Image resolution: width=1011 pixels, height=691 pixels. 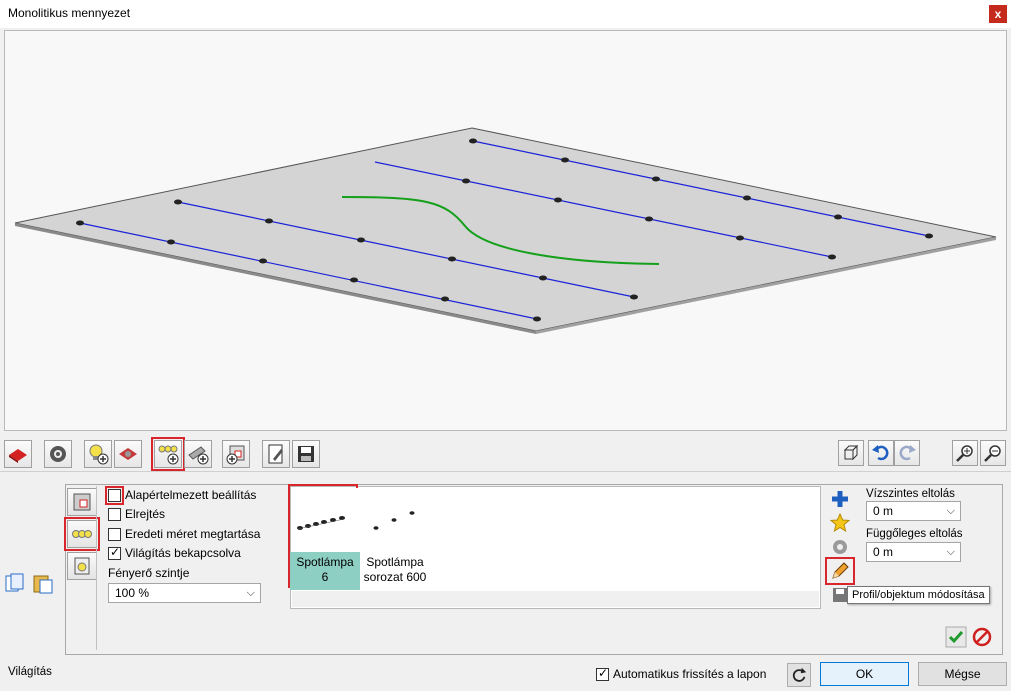 I want to click on tab-opening, so click(x=82, y=502).